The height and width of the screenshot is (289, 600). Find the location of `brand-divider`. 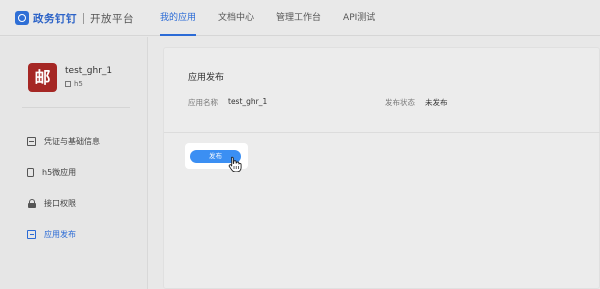

brand-divider is located at coordinates (83, 18).